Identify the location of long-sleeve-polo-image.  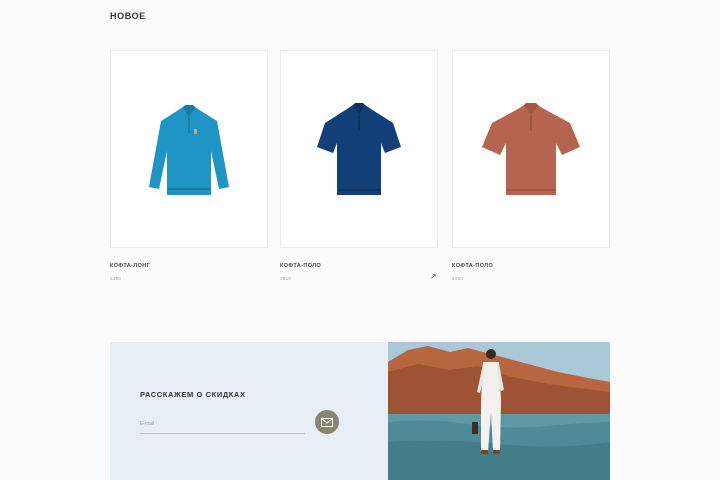
(189, 150).